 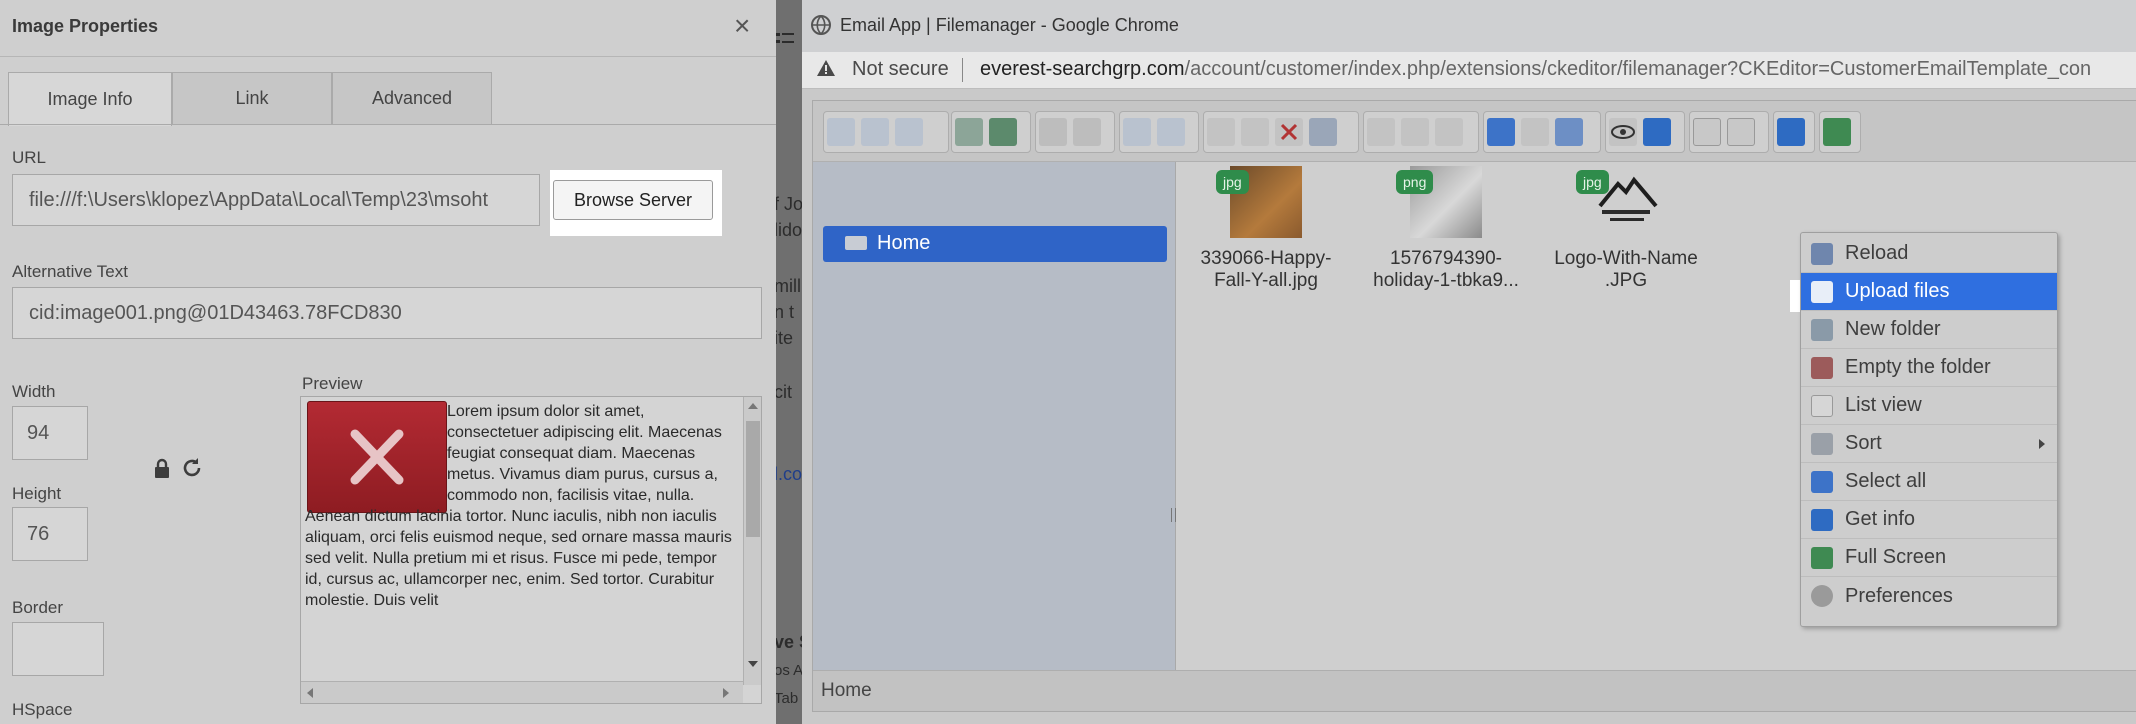 What do you see at coordinates (162, 471) in the screenshot?
I see `lock-ratio-icon` at bounding box center [162, 471].